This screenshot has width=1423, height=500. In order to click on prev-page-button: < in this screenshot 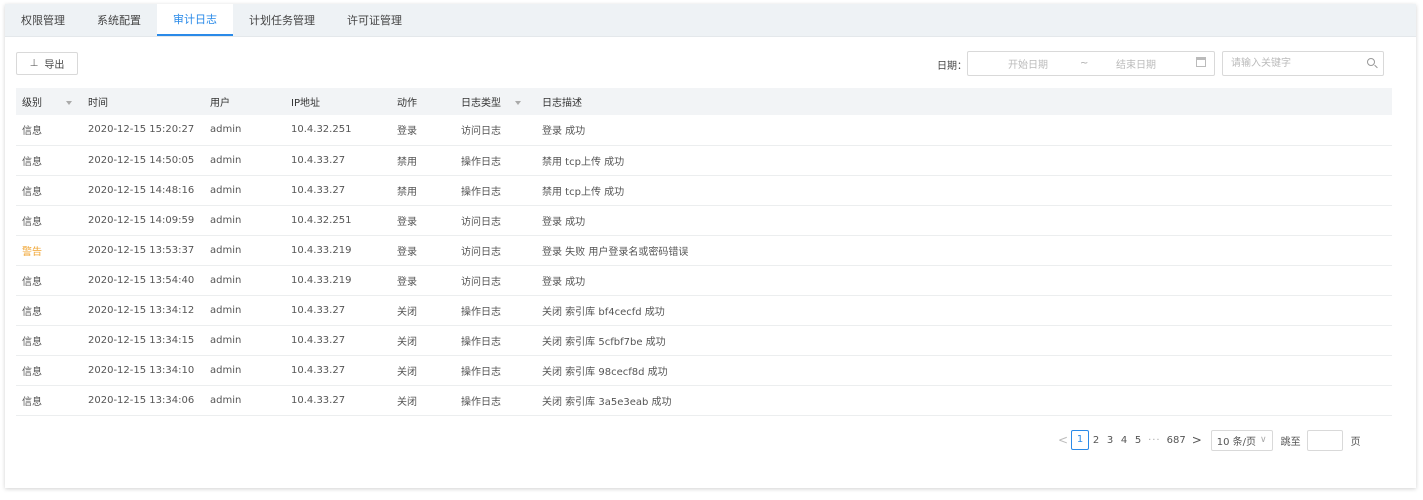, I will do `click(1063, 440)`.